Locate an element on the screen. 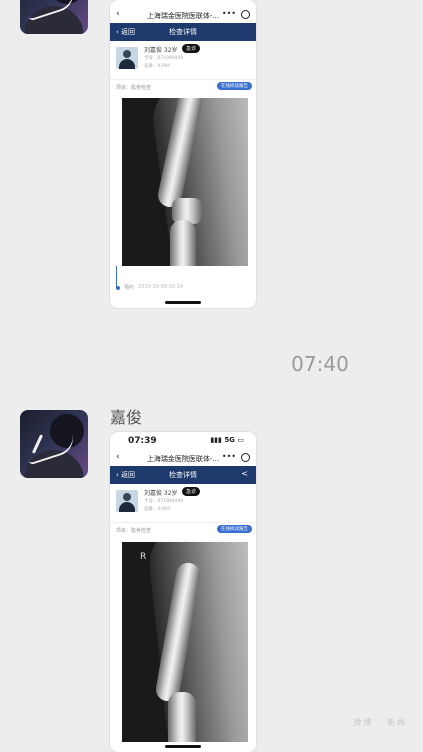 The width and height of the screenshot is (423, 752). xray-image: R is located at coordinates (185, 642).